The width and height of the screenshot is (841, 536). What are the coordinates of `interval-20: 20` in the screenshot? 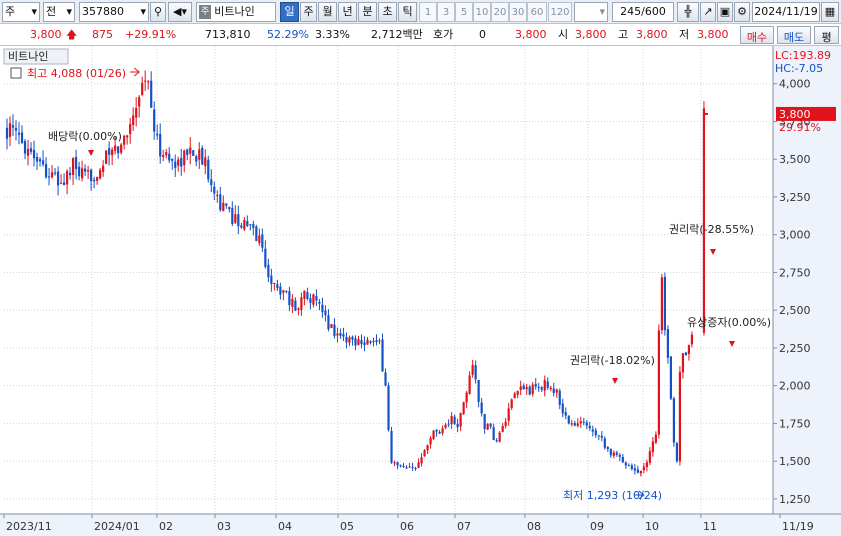 It's located at (500, 12).